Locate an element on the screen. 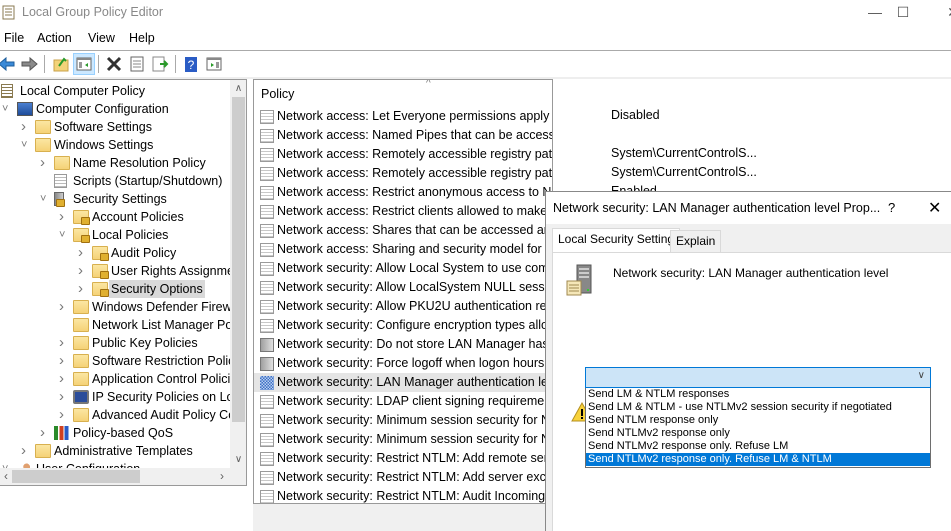 This screenshot has width=951, height=531. forward-icon is located at coordinates (29, 64).